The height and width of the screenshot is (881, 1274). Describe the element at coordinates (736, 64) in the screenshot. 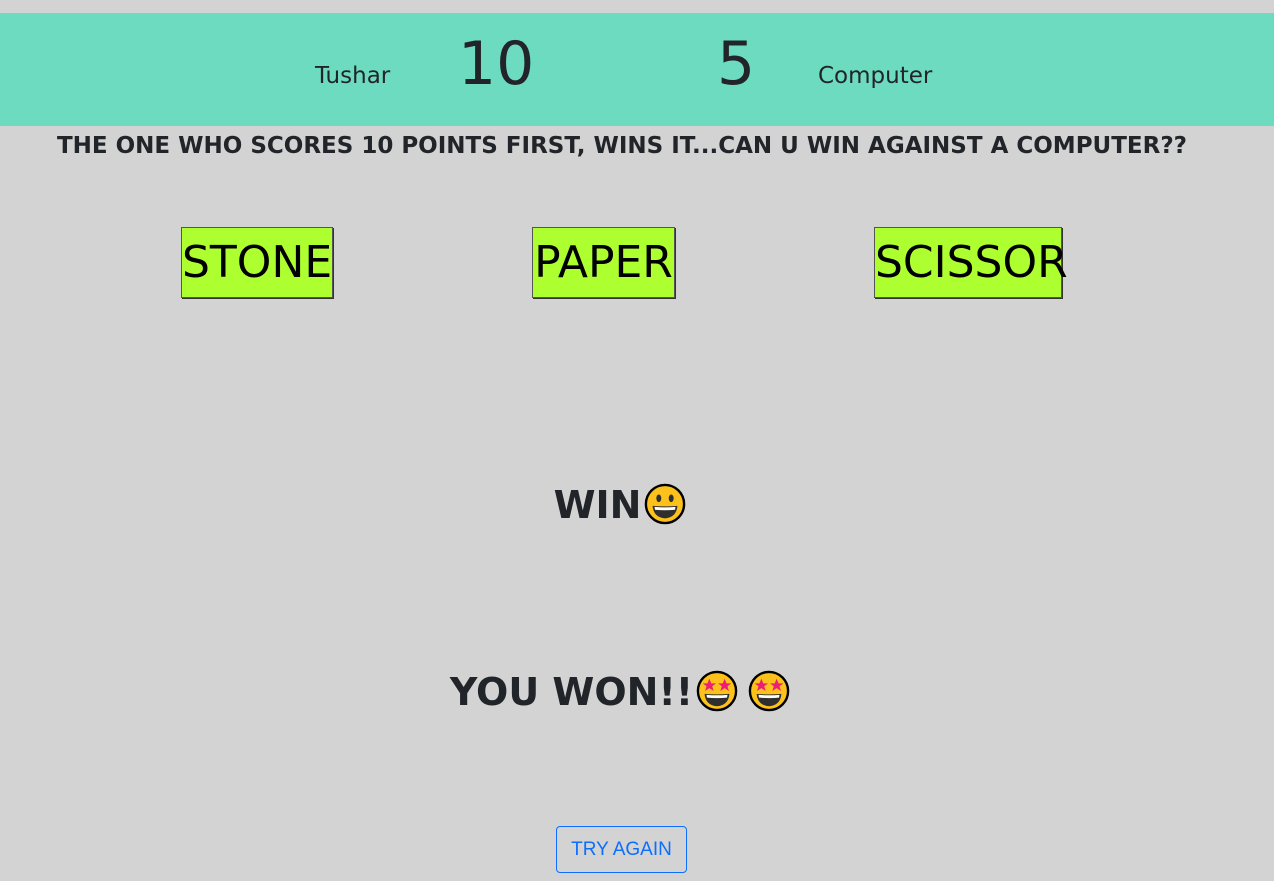

I see `computer-score: 5` at that location.